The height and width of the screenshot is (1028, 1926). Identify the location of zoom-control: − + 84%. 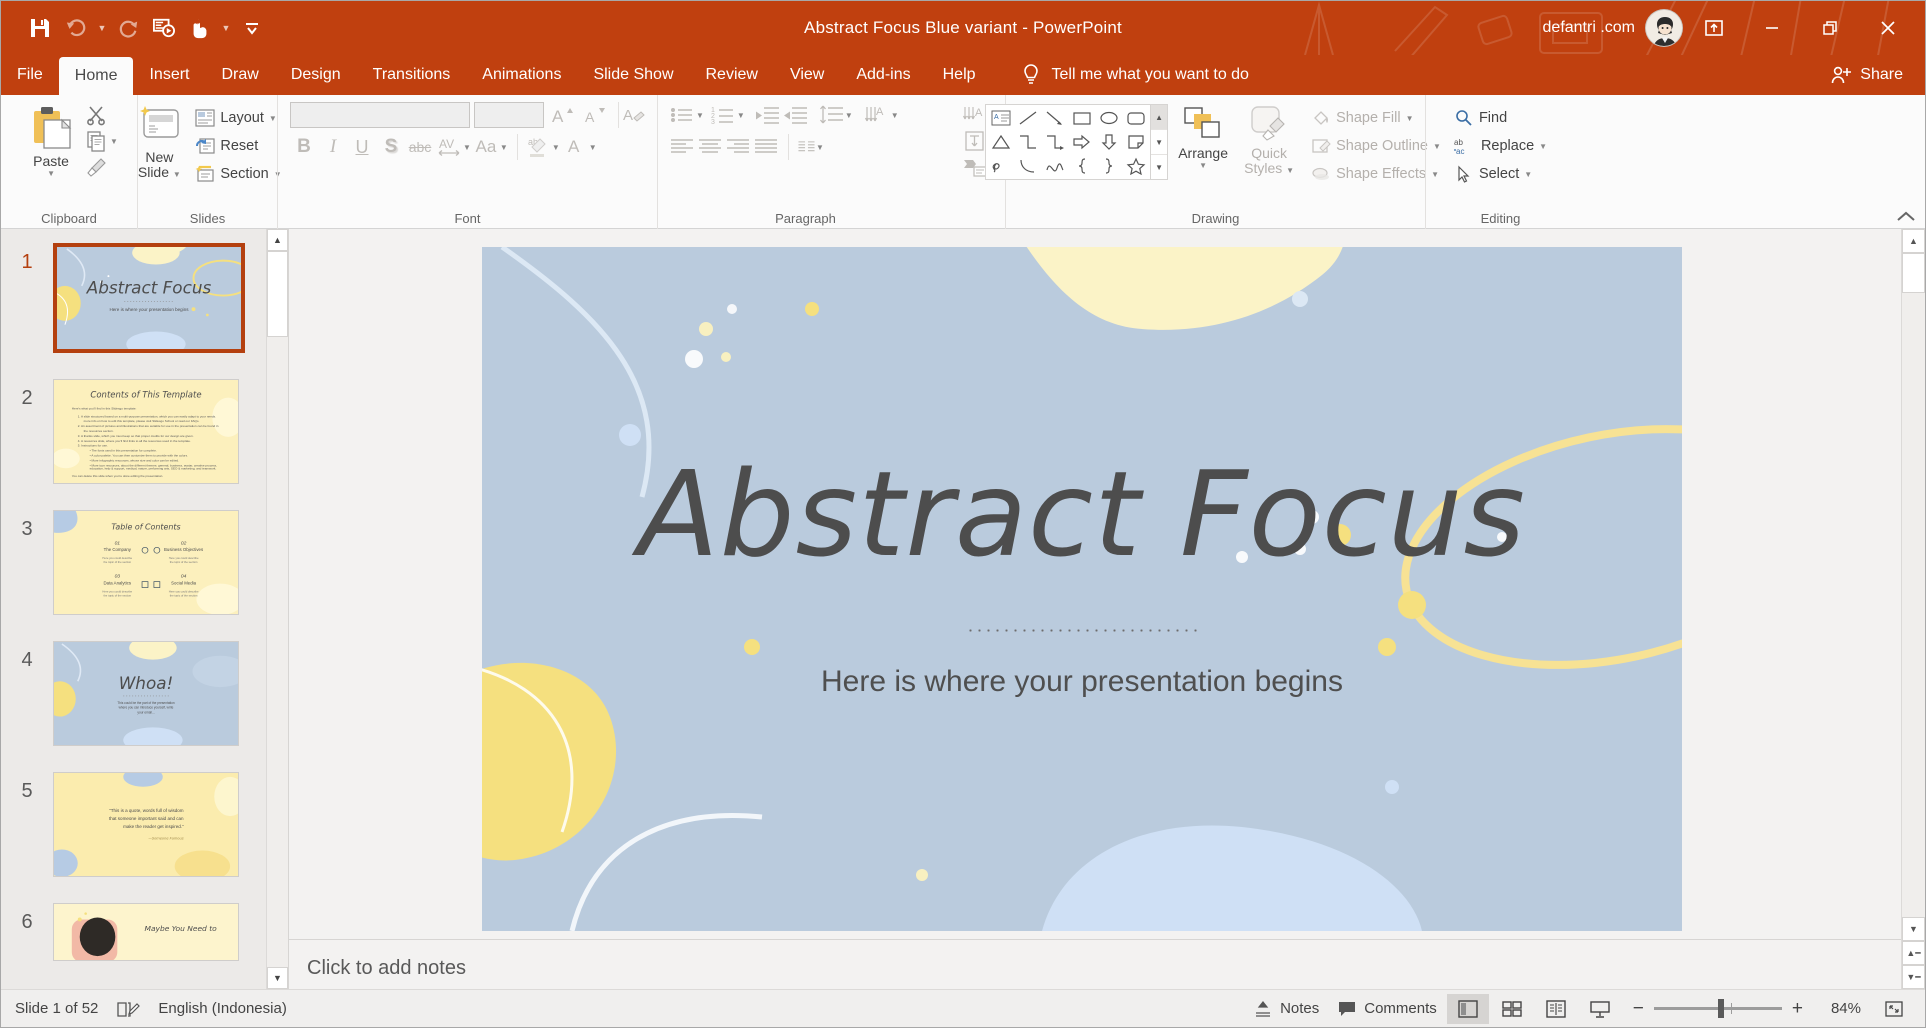
(1747, 1009).